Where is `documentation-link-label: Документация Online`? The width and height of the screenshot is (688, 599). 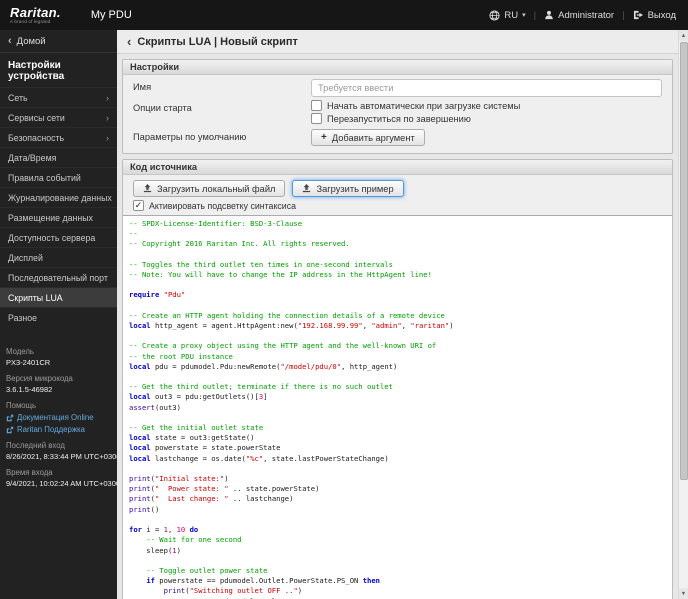
documentation-link-label: Документация Online is located at coordinates (55, 417).